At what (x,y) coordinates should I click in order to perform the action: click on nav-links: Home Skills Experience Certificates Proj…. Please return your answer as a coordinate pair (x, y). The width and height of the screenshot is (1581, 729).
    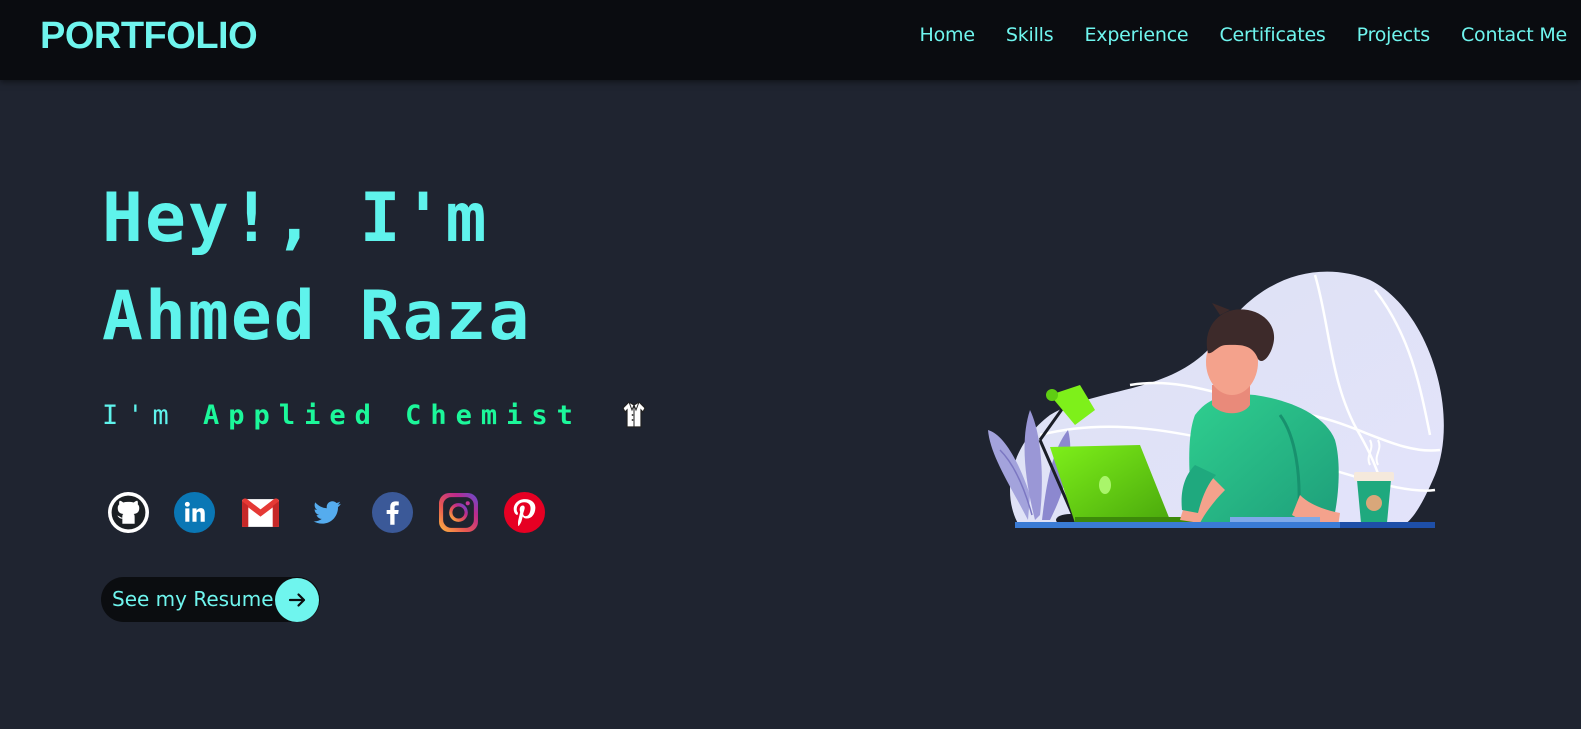
    Looking at the image, I should click on (1244, 35).